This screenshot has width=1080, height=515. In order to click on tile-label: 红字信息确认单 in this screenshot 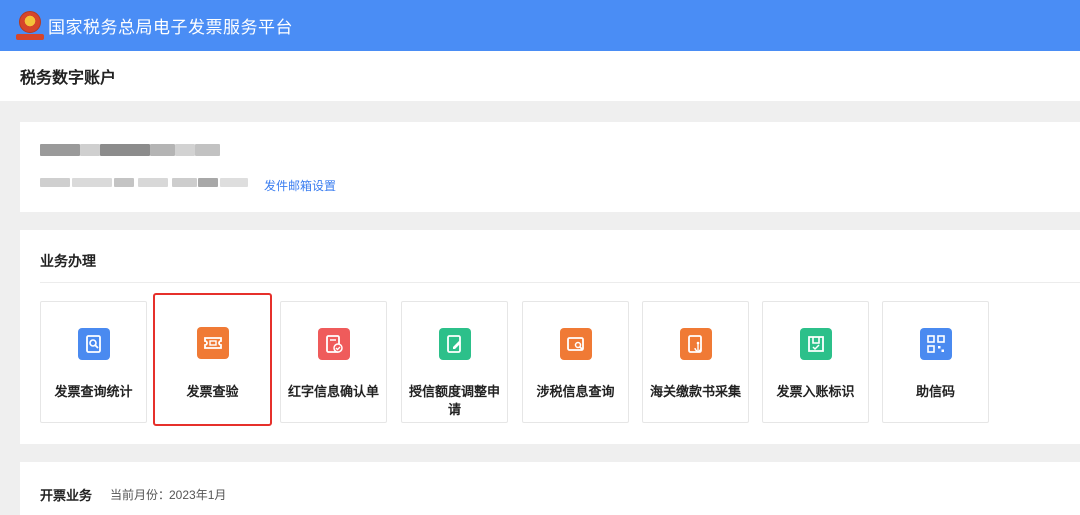, I will do `click(333, 391)`.